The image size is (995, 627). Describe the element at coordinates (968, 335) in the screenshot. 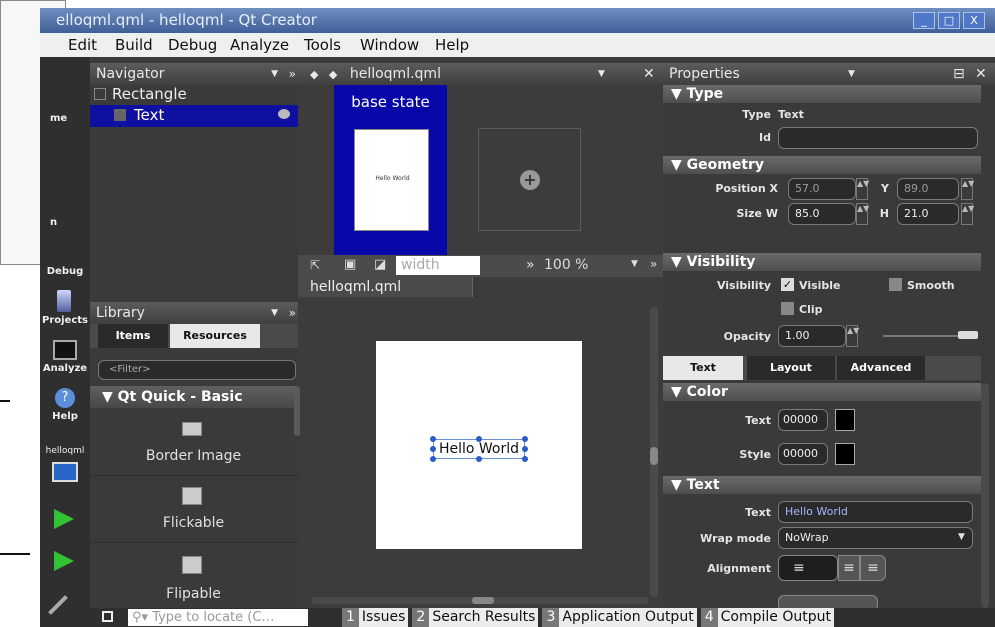

I see `opacity-slider-thumb` at that location.